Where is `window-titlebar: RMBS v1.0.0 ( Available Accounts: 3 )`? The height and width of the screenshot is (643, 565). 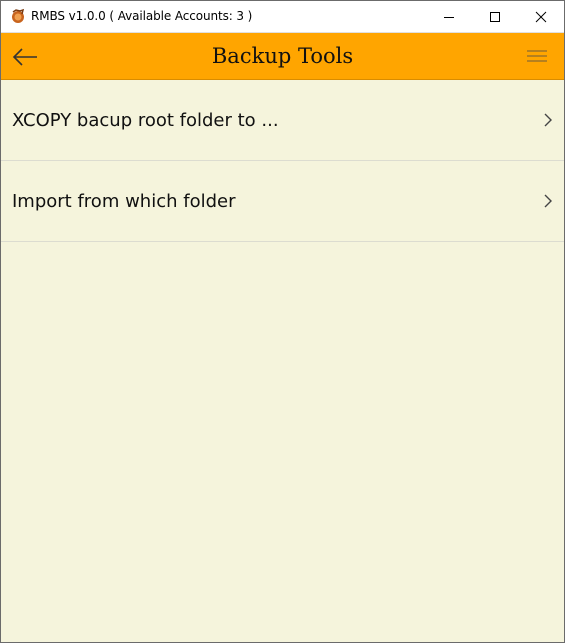 window-titlebar: RMBS v1.0.0 ( Available Accounts: 3 ) is located at coordinates (282, 16).